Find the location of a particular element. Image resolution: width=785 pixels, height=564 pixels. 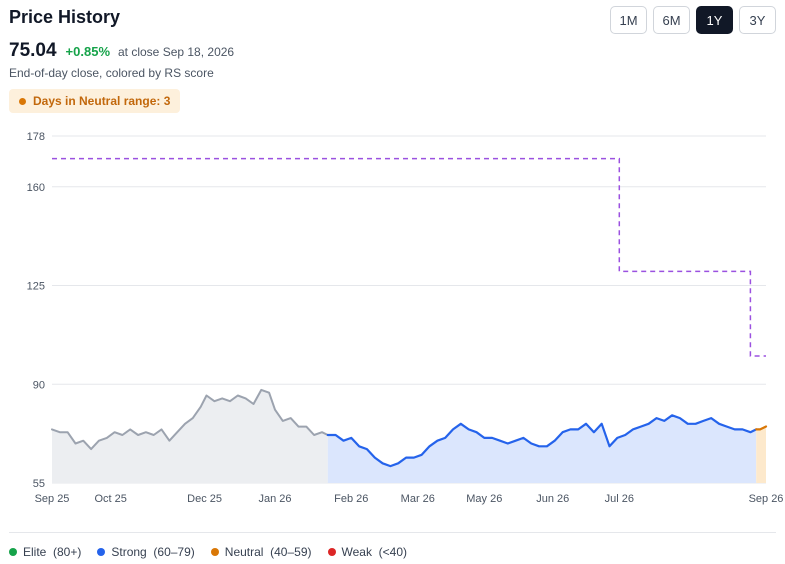

x-tick-label: Mar 26 is located at coordinates (418, 499).